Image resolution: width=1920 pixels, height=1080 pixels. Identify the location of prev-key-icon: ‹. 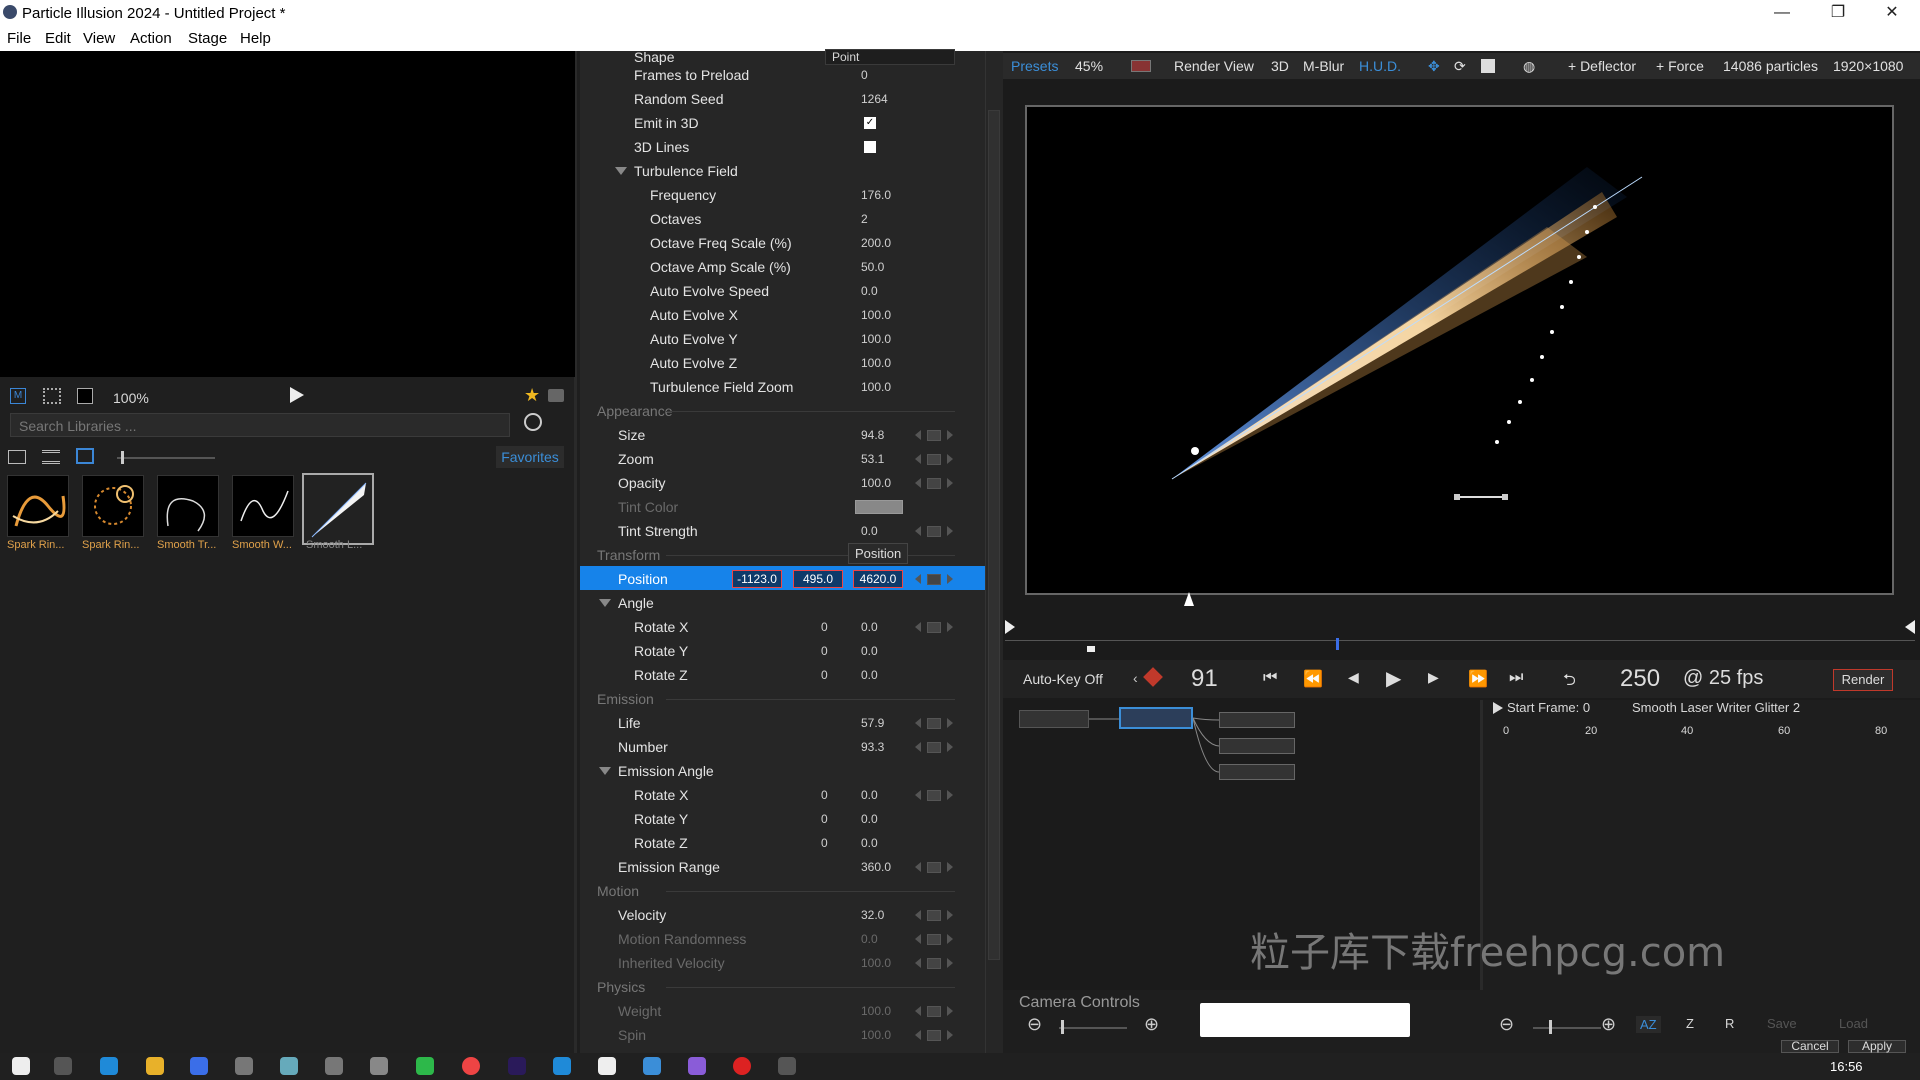
(1135, 678).